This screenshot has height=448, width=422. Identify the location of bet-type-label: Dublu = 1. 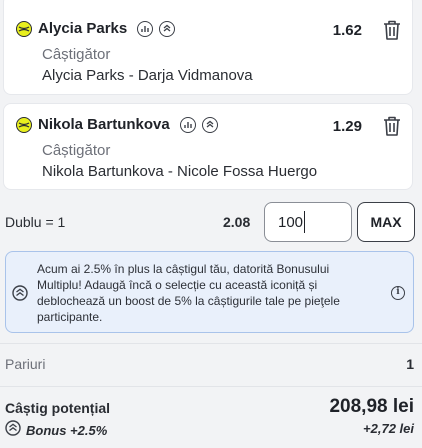
(35, 222).